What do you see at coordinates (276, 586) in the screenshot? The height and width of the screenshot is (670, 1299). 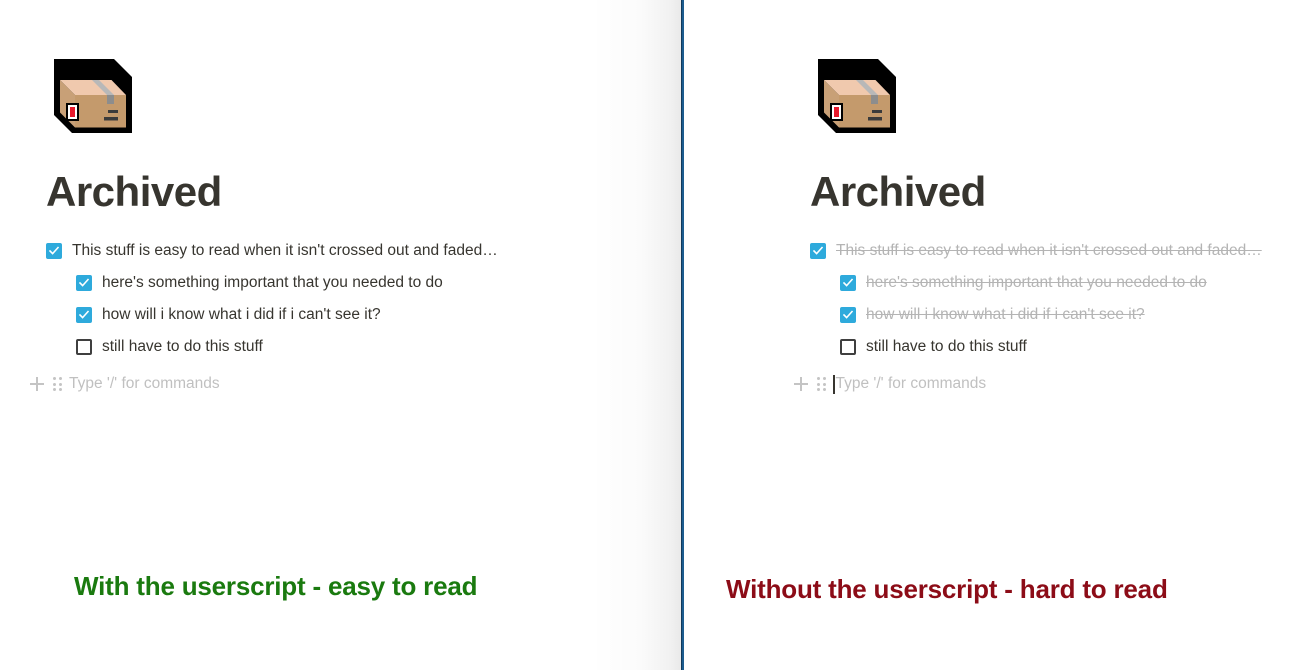 I see `caption-with-userscript: With the userscript - easy to read` at bounding box center [276, 586].